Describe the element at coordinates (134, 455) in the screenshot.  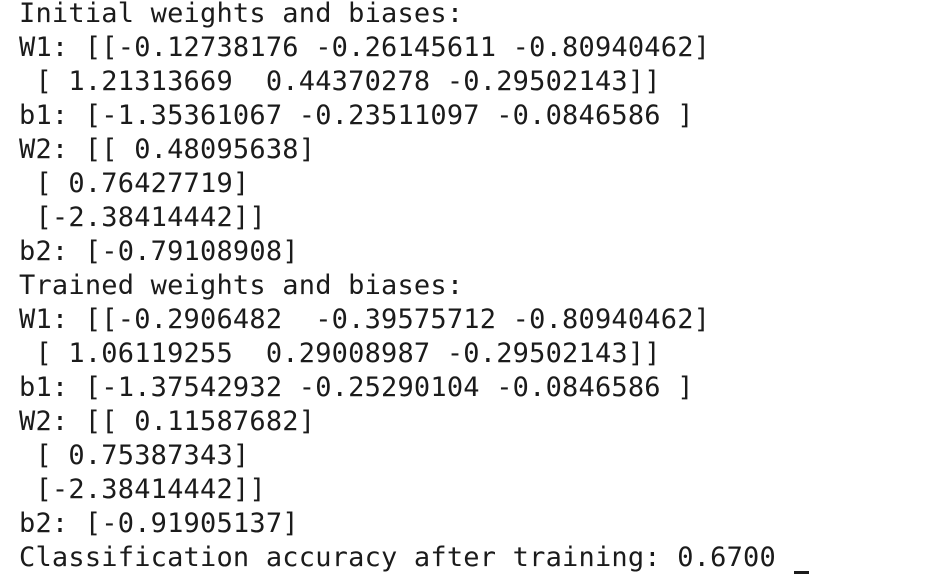
I see `output-line-trained-w2-row2: [ 0.75387343]` at that location.